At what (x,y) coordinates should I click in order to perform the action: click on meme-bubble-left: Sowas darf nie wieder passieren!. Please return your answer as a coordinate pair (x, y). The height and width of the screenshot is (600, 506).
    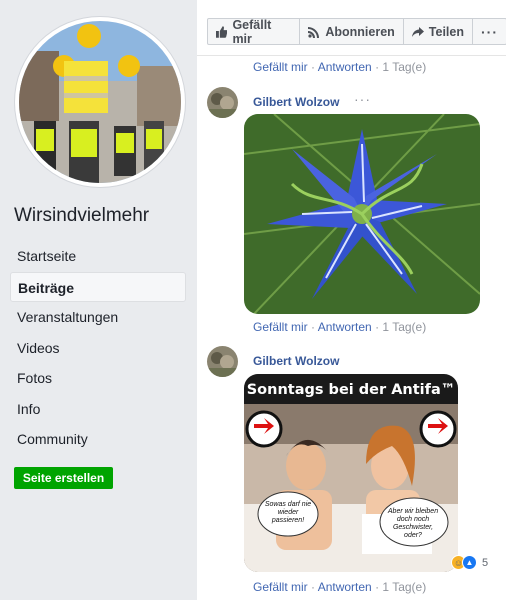
    Looking at the image, I should click on (288, 512).